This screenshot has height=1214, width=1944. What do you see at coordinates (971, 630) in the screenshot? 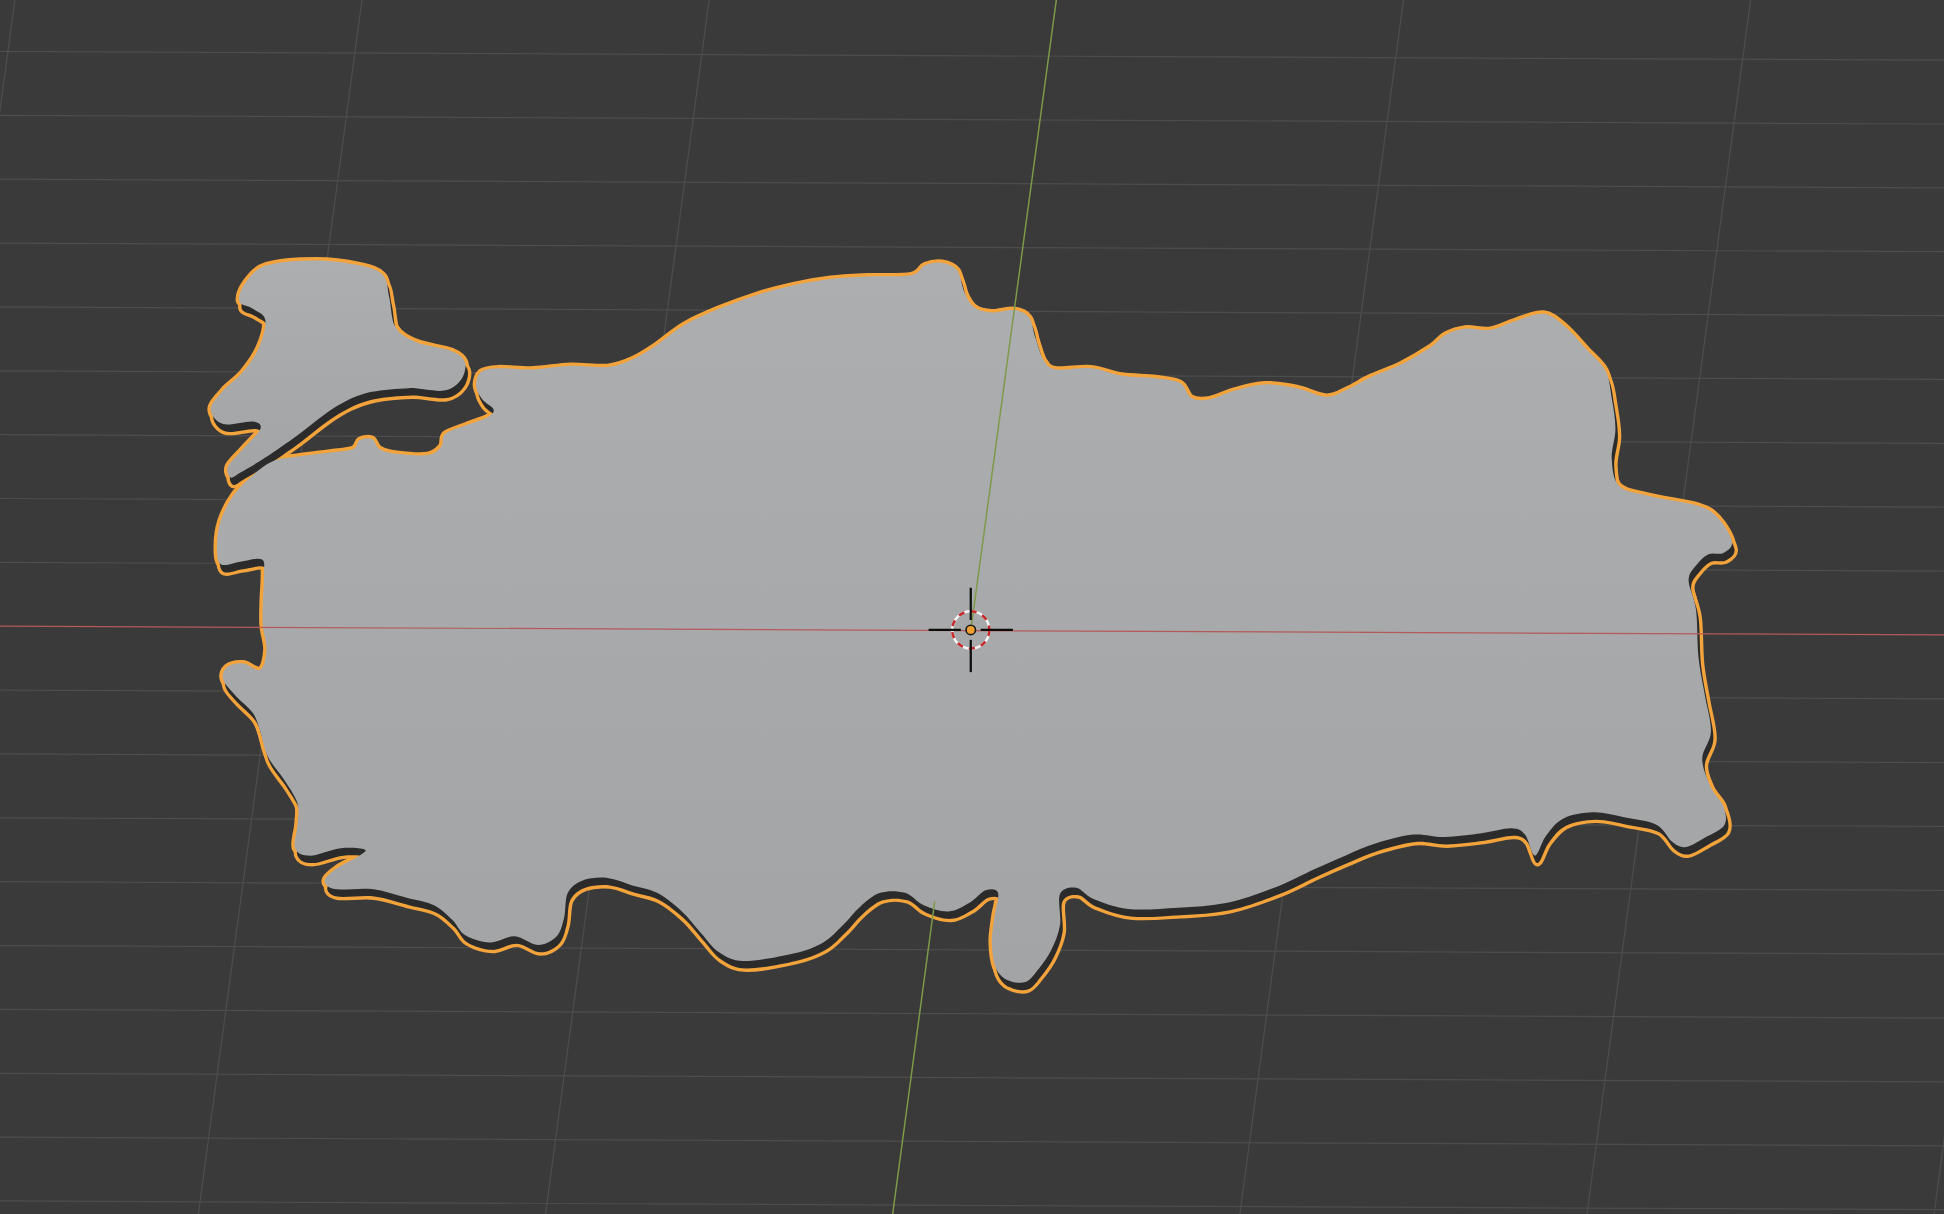
I see `origin-dot-icon` at bounding box center [971, 630].